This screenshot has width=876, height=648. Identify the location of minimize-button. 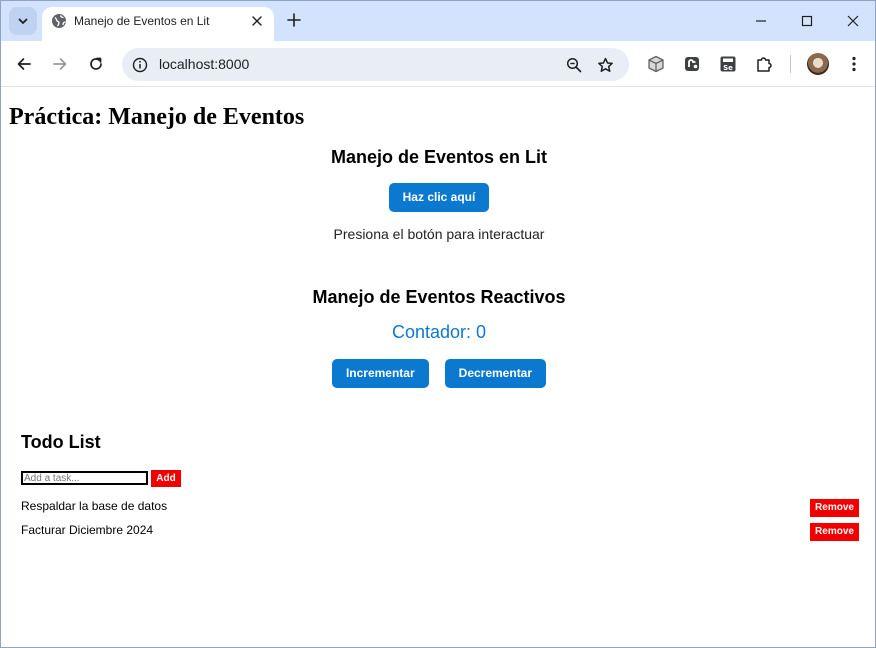
(761, 21).